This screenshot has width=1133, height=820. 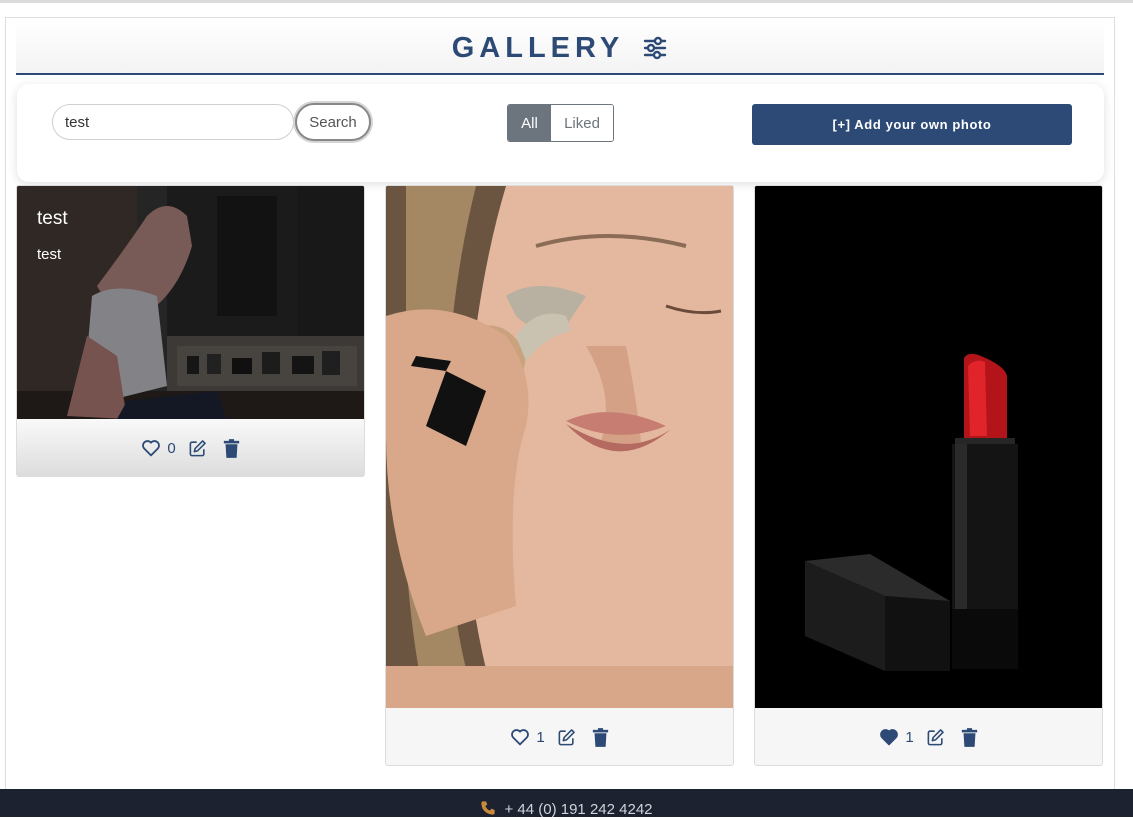 I want to click on filter-liked-button: Liked, so click(x=582, y=123).